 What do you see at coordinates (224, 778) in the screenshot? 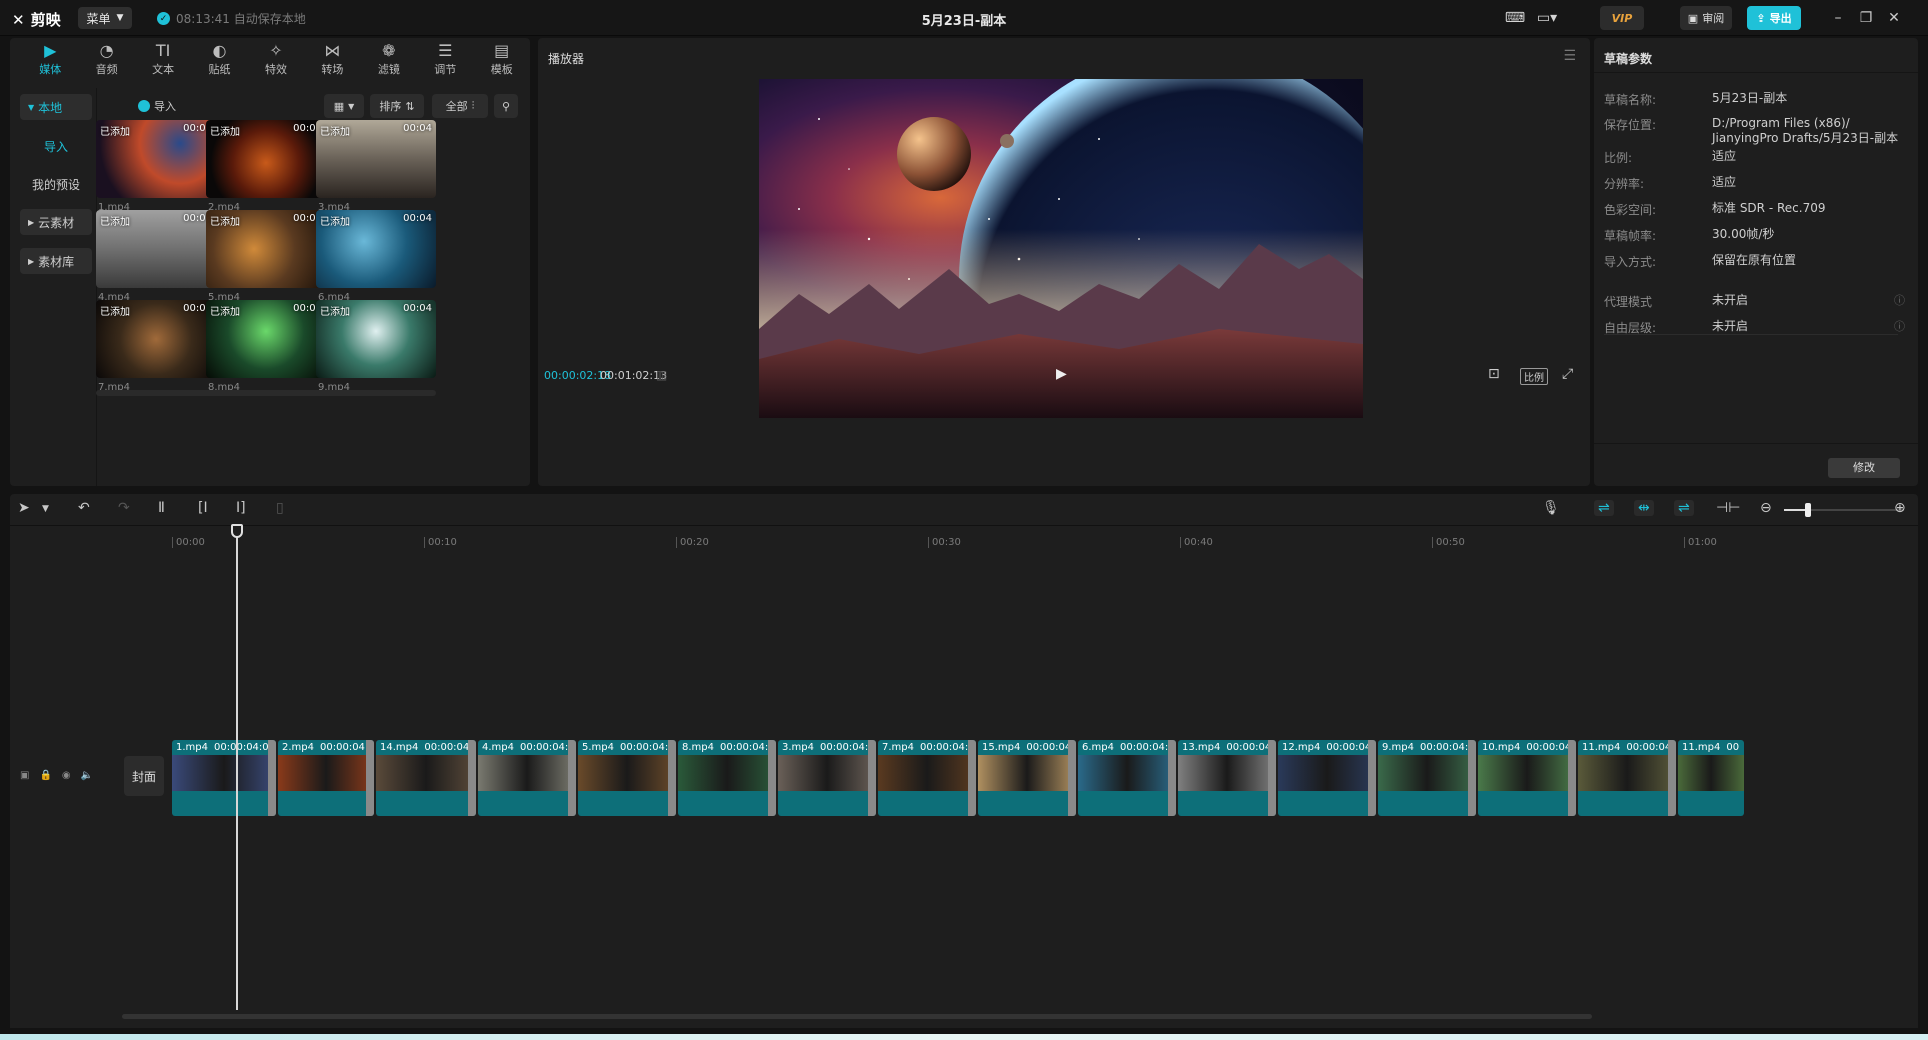
I see `timeline-clip: 1.mp4 00:00:04:00` at bounding box center [224, 778].